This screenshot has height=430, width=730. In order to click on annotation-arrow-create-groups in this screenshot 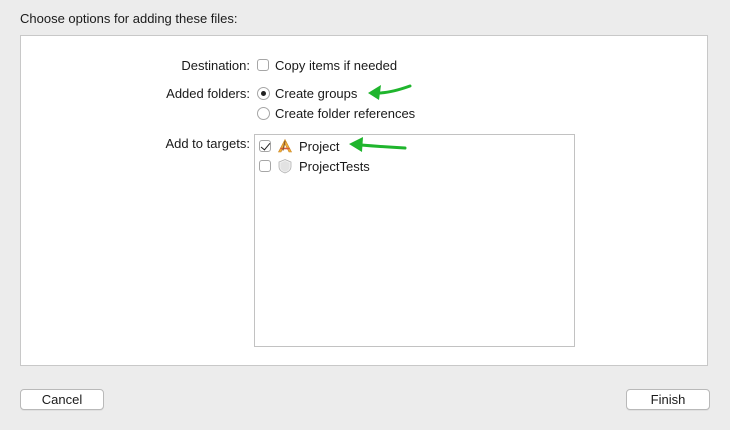, I will do `click(390, 92)`.